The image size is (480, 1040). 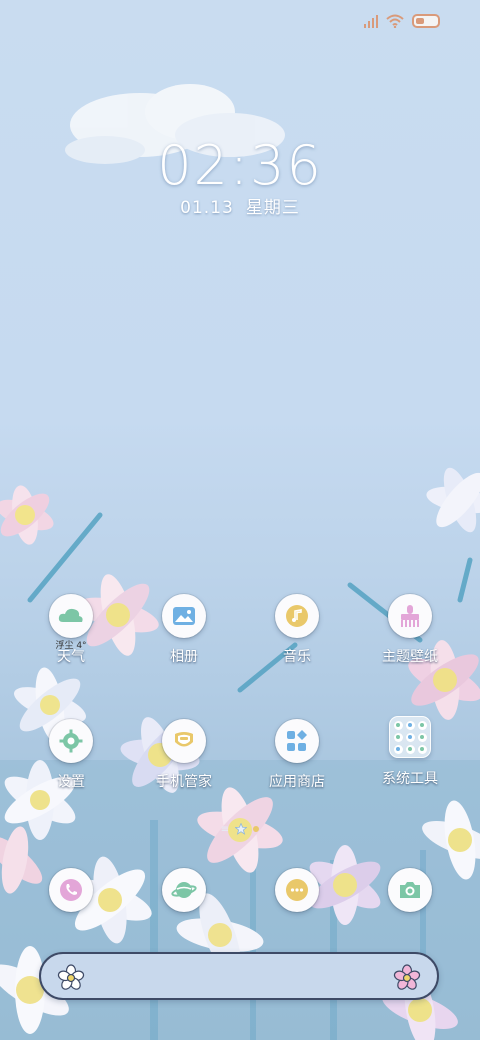 I want to click on wifi-icon, so click(x=395, y=21).